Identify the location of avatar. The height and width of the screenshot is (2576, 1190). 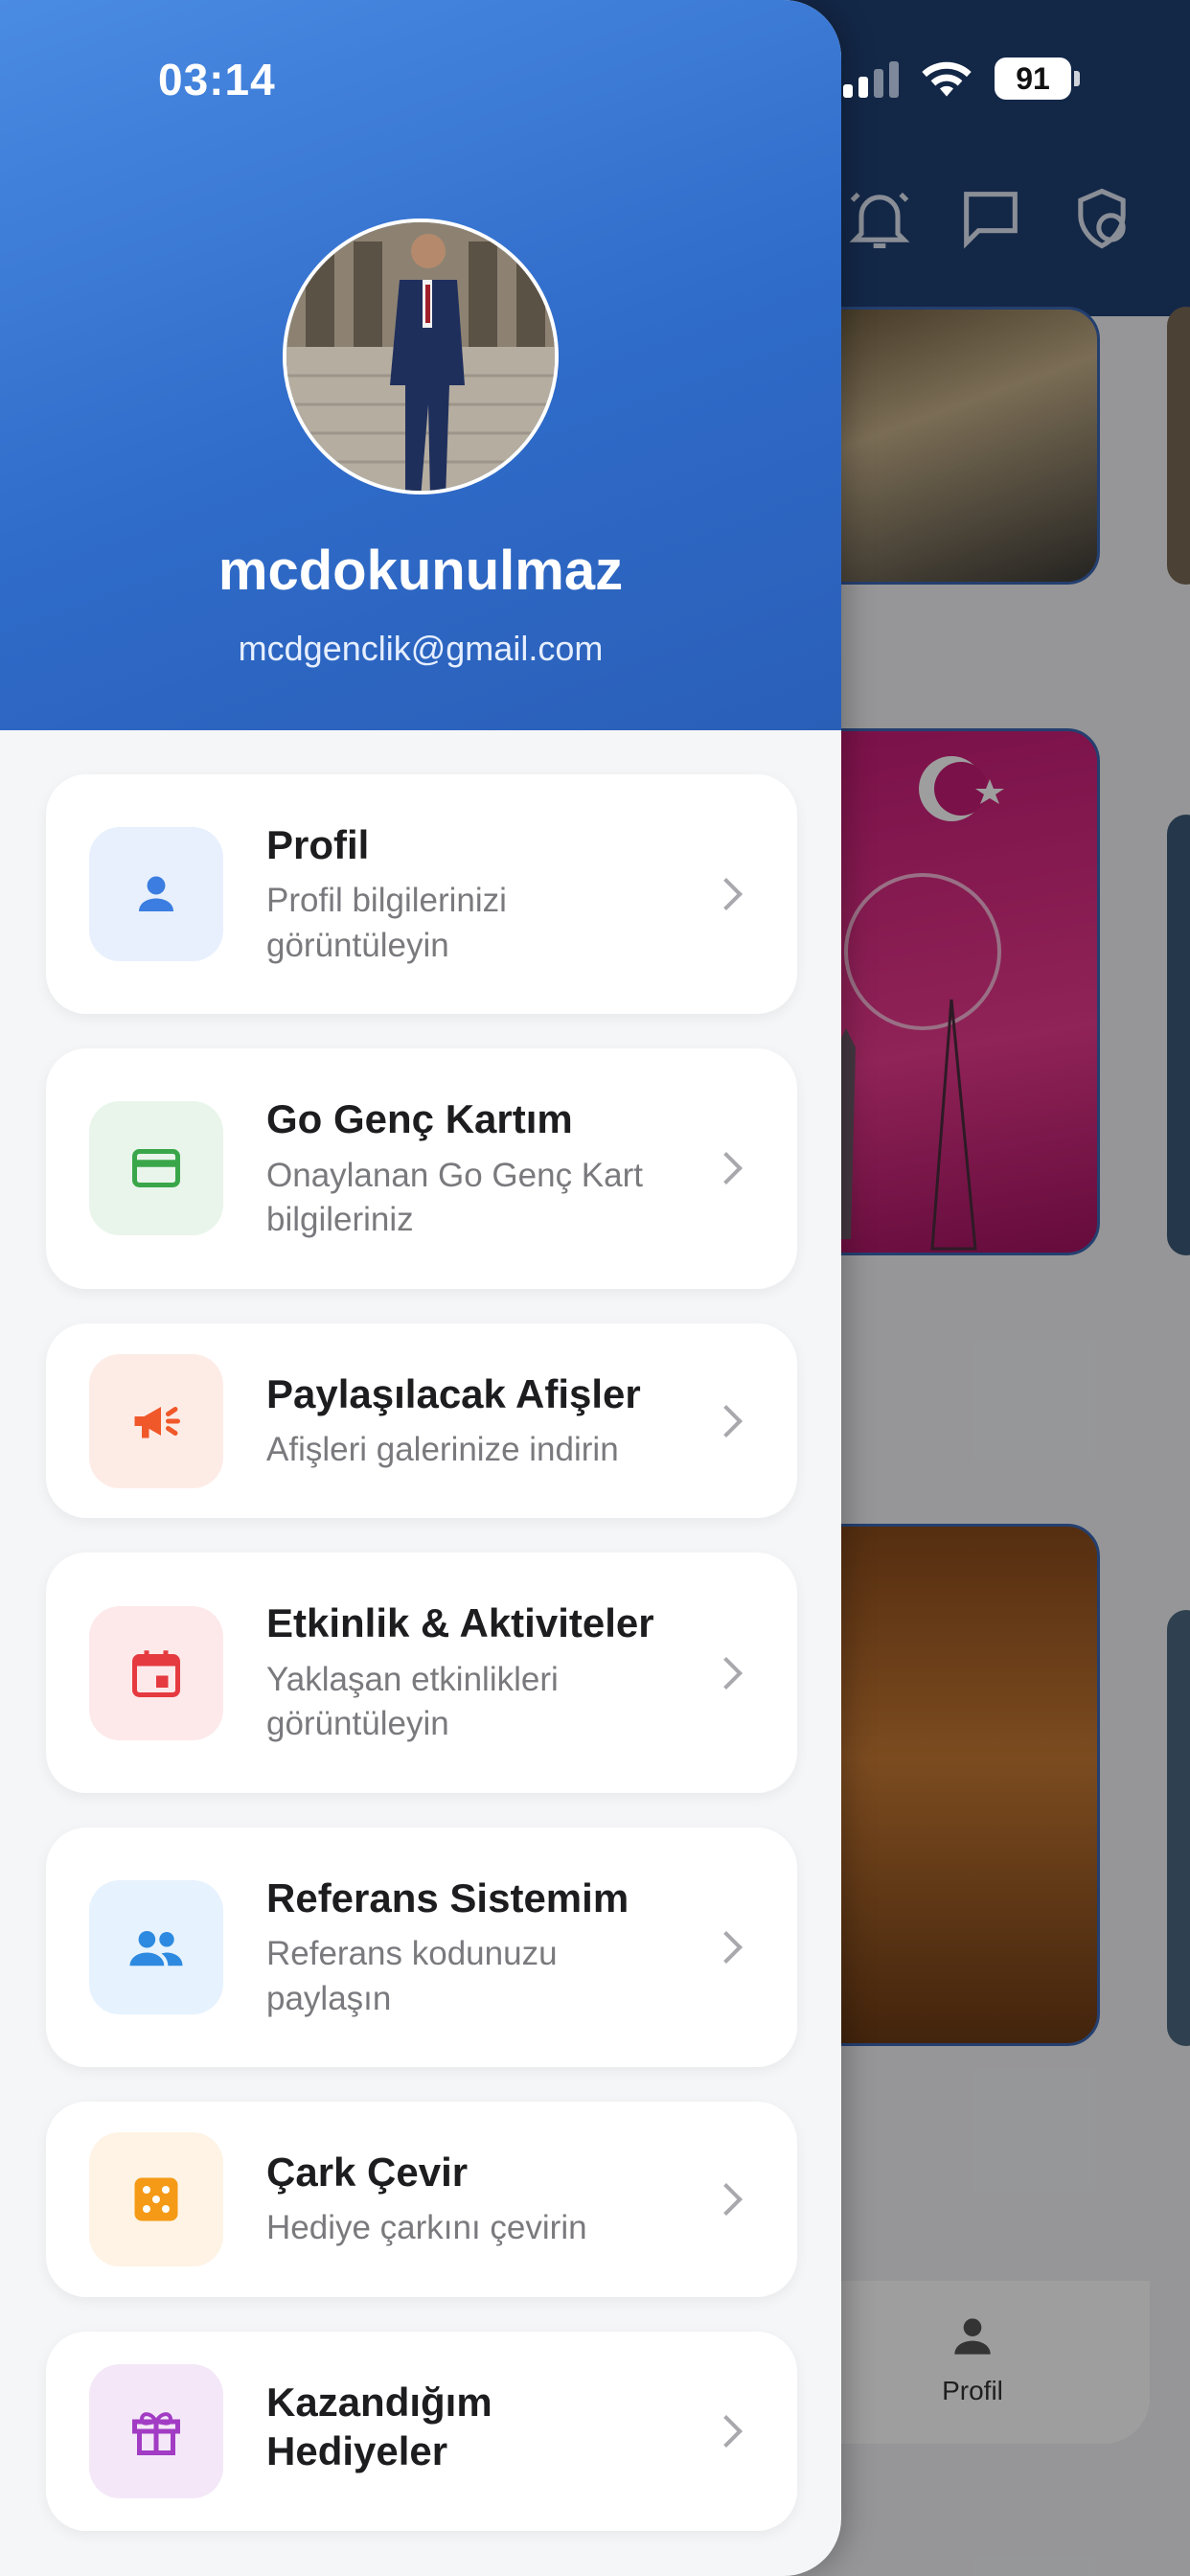
(421, 356).